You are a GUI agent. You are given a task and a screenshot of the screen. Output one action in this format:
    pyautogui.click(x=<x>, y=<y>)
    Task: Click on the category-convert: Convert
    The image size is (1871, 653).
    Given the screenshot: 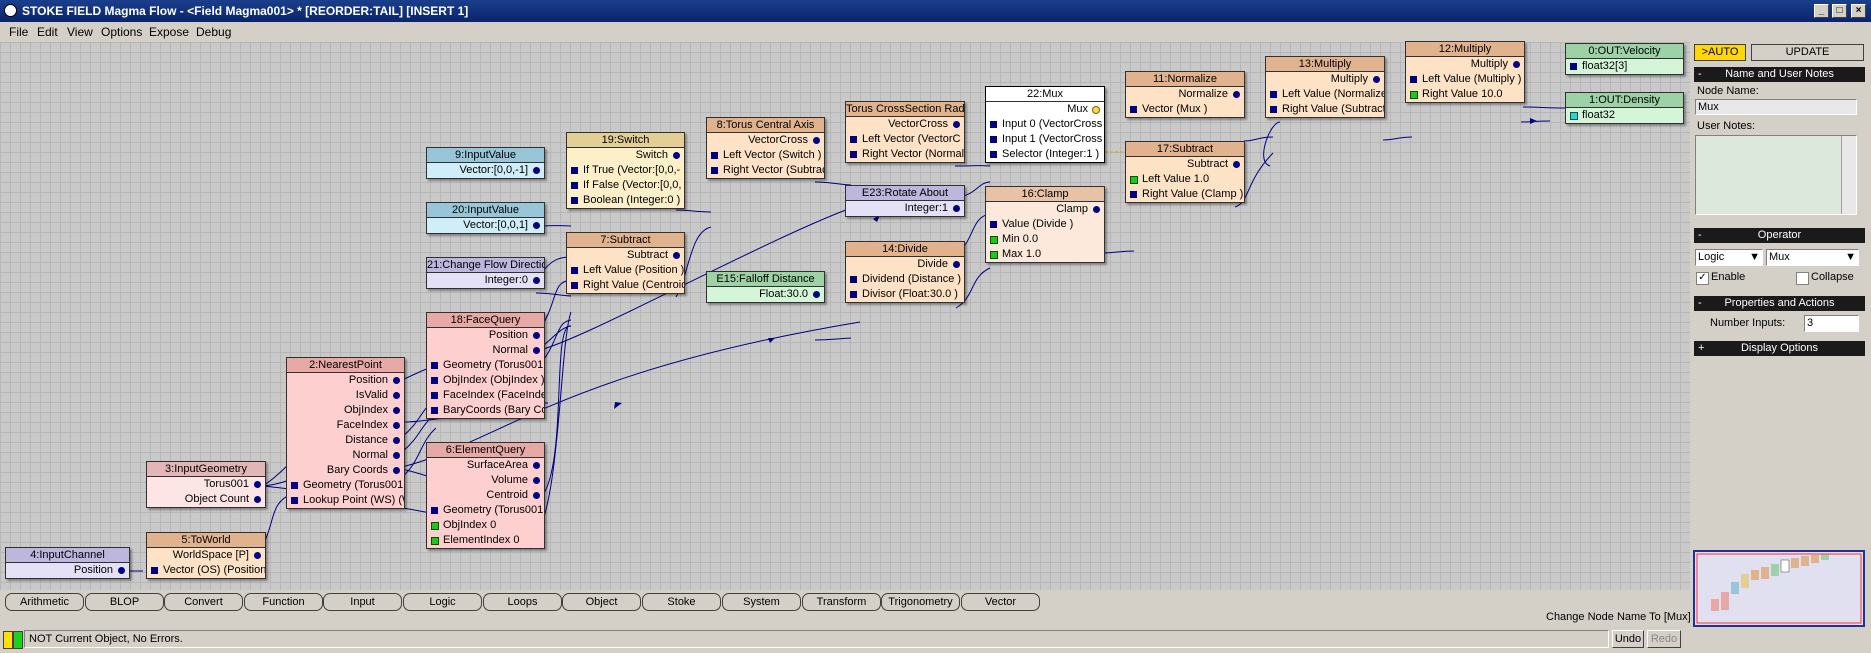 What is the action you would take?
    pyautogui.click(x=203, y=602)
    